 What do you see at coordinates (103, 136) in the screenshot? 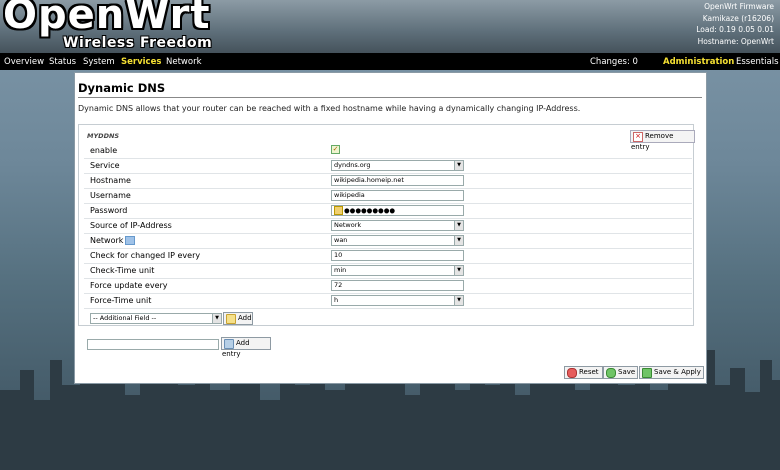
I see `section-title: MYDDNS` at bounding box center [103, 136].